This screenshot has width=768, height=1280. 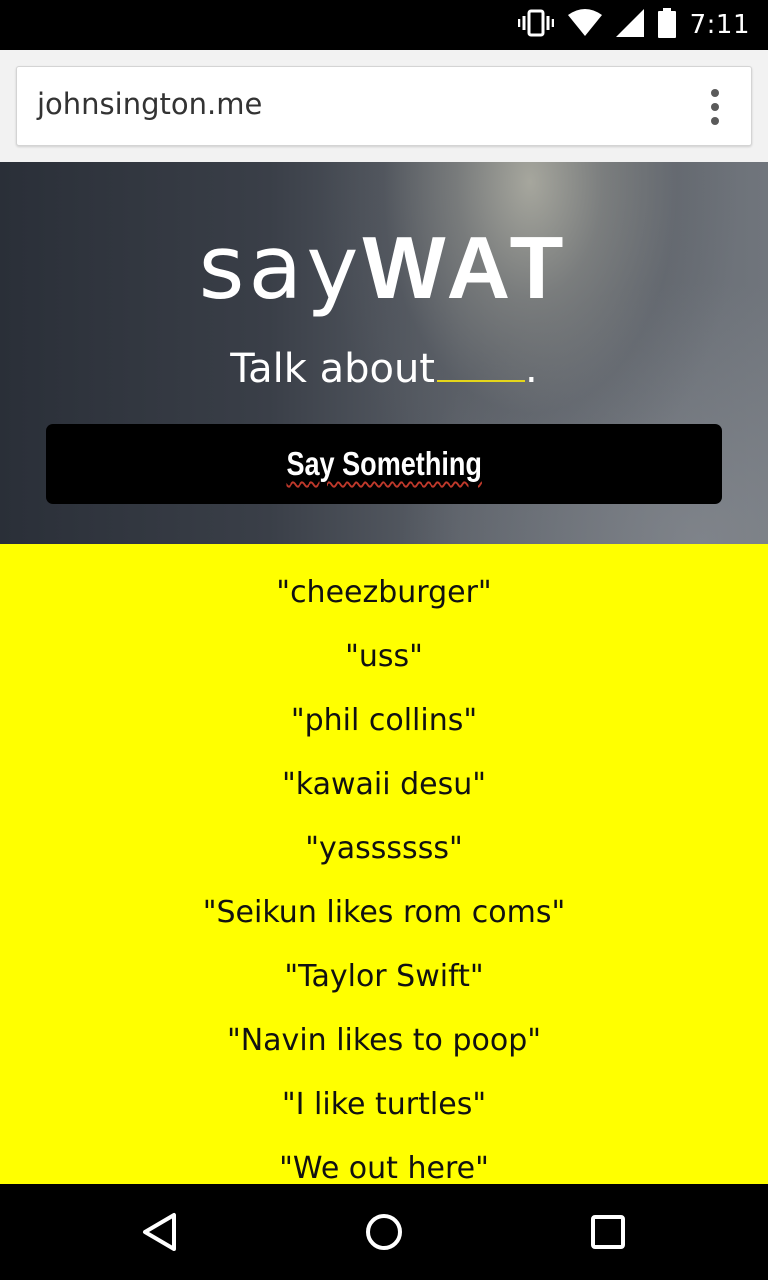 I want to click on cell-signal-icon, so click(x=629, y=25).